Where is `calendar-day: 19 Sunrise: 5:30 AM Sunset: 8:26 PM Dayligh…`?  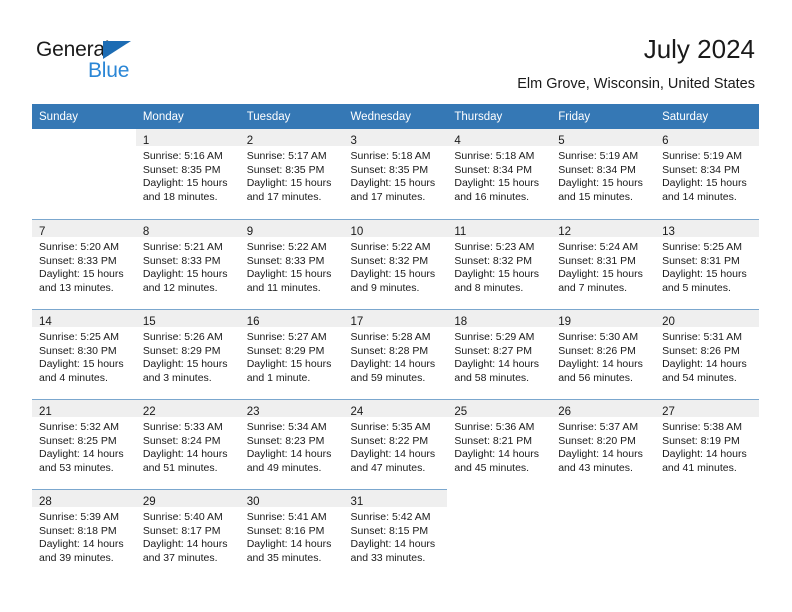
calendar-day: 19 Sunrise: 5:30 AM Sunset: 8:26 PM Dayligh… is located at coordinates (603, 354).